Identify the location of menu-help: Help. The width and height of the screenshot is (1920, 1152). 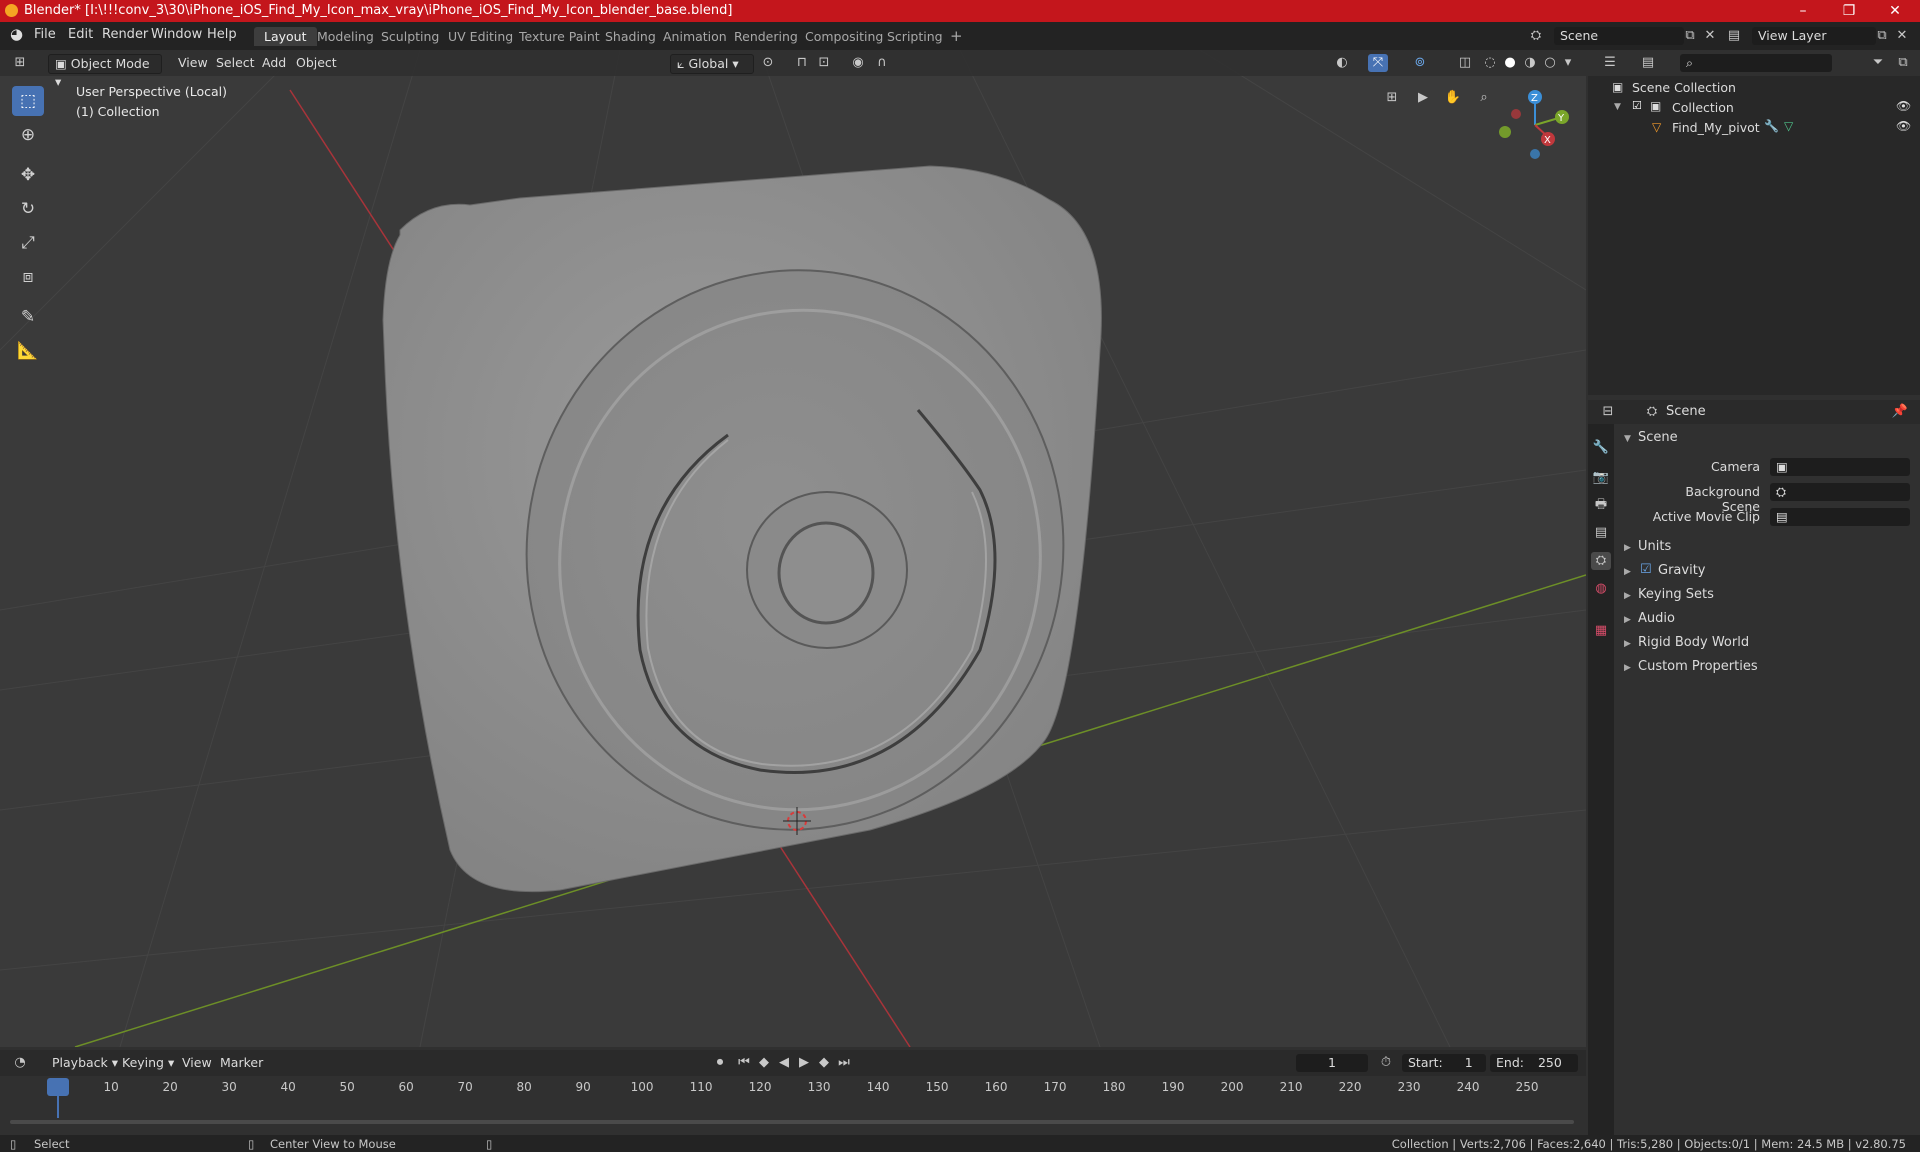
(222, 34).